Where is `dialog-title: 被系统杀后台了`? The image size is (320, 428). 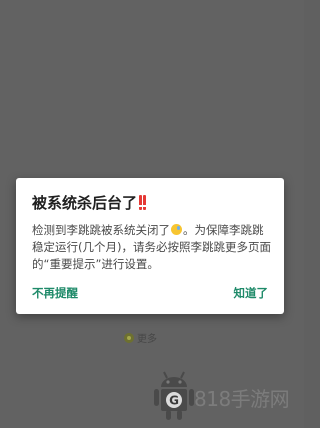
dialog-title: 被系统杀后台了 is located at coordinates (89, 202).